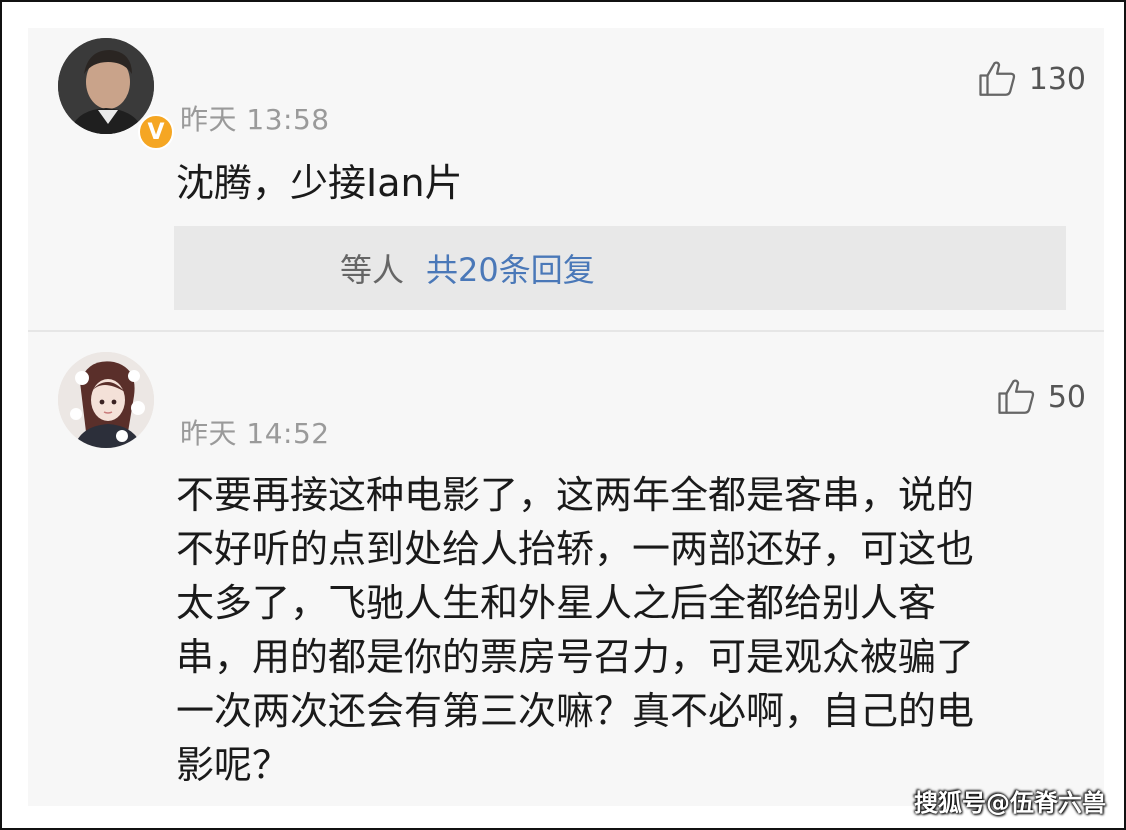 The width and height of the screenshot is (1126, 830). What do you see at coordinates (156, 132) in the screenshot?
I see `verified-badge-icon: V` at bounding box center [156, 132].